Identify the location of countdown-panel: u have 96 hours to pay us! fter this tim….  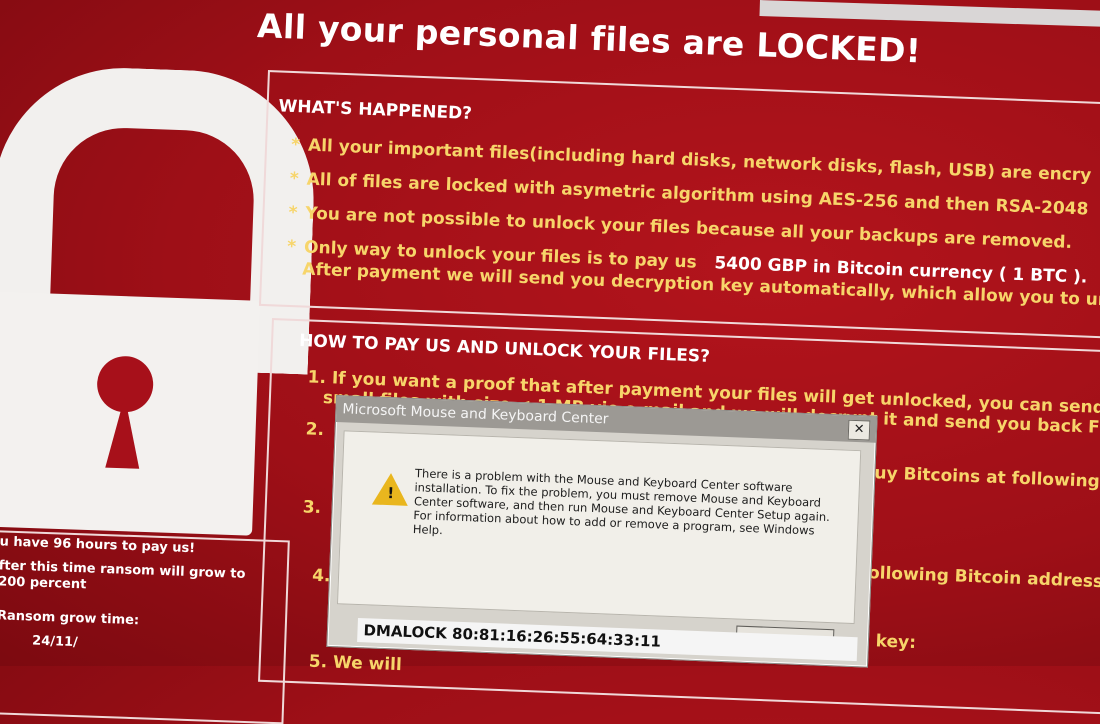
(145, 627).